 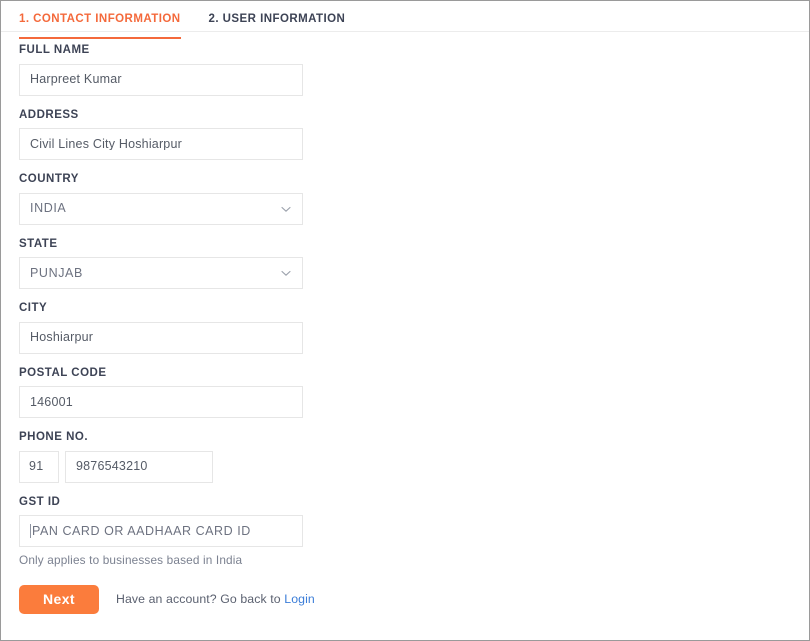 What do you see at coordinates (106, 144) in the screenshot?
I see `address-value: Civil Lines City Hoshiarpur` at bounding box center [106, 144].